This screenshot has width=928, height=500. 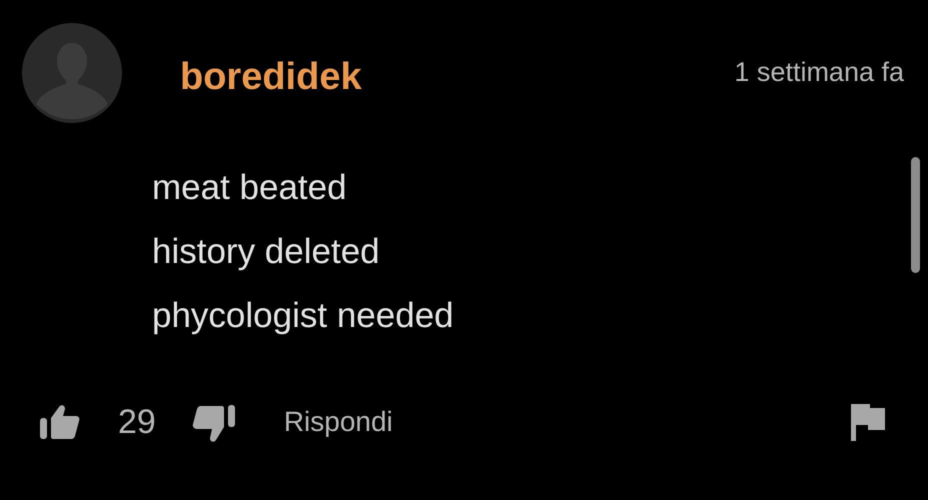 What do you see at coordinates (915, 215) in the screenshot?
I see `scrollbar` at bounding box center [915, 215].